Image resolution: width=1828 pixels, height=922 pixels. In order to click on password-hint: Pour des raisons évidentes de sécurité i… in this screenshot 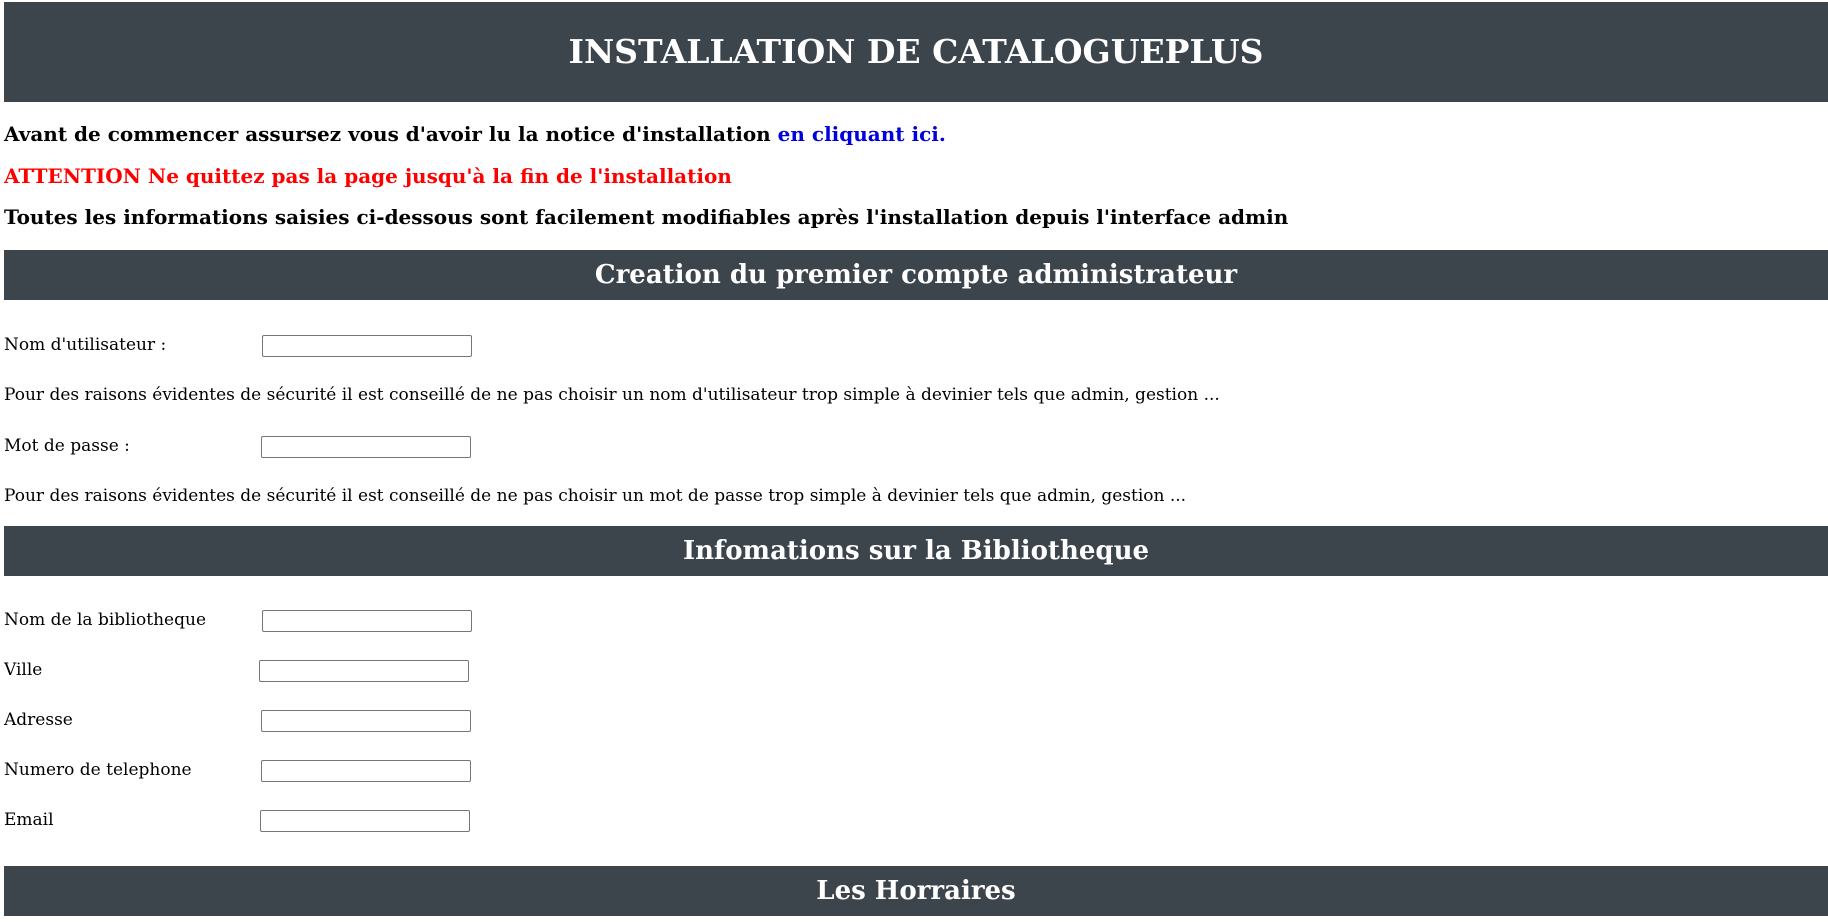, I will do `click(595, 496)`.